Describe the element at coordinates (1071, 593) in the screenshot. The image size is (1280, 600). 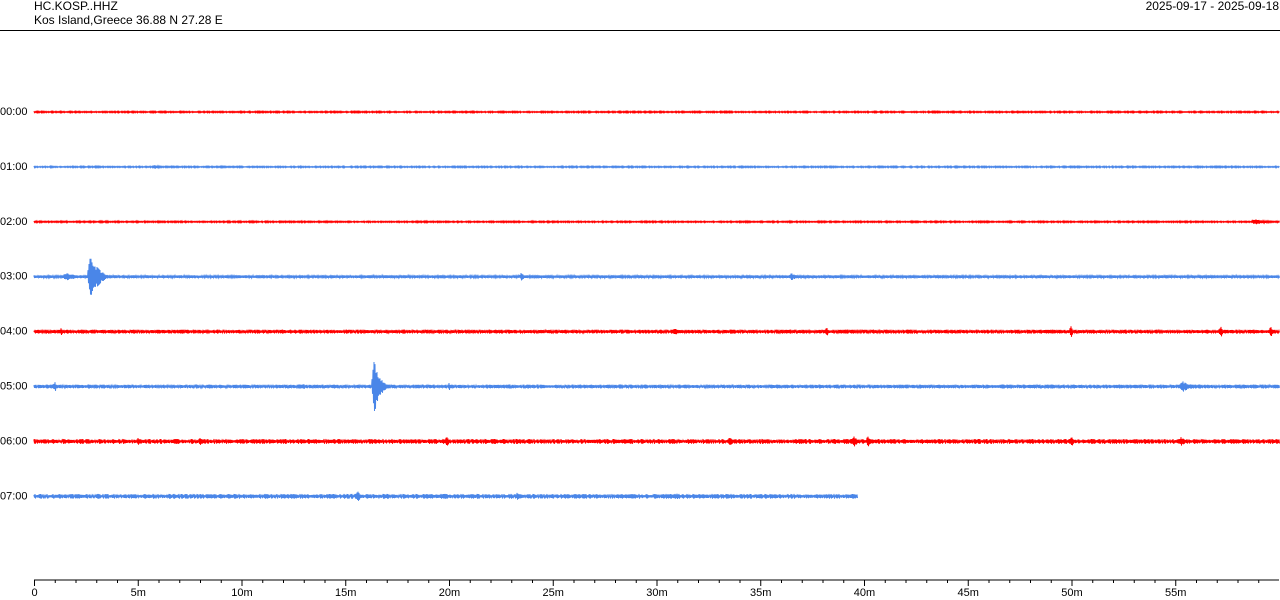
I see `x-tick-label: 50m` at that location.